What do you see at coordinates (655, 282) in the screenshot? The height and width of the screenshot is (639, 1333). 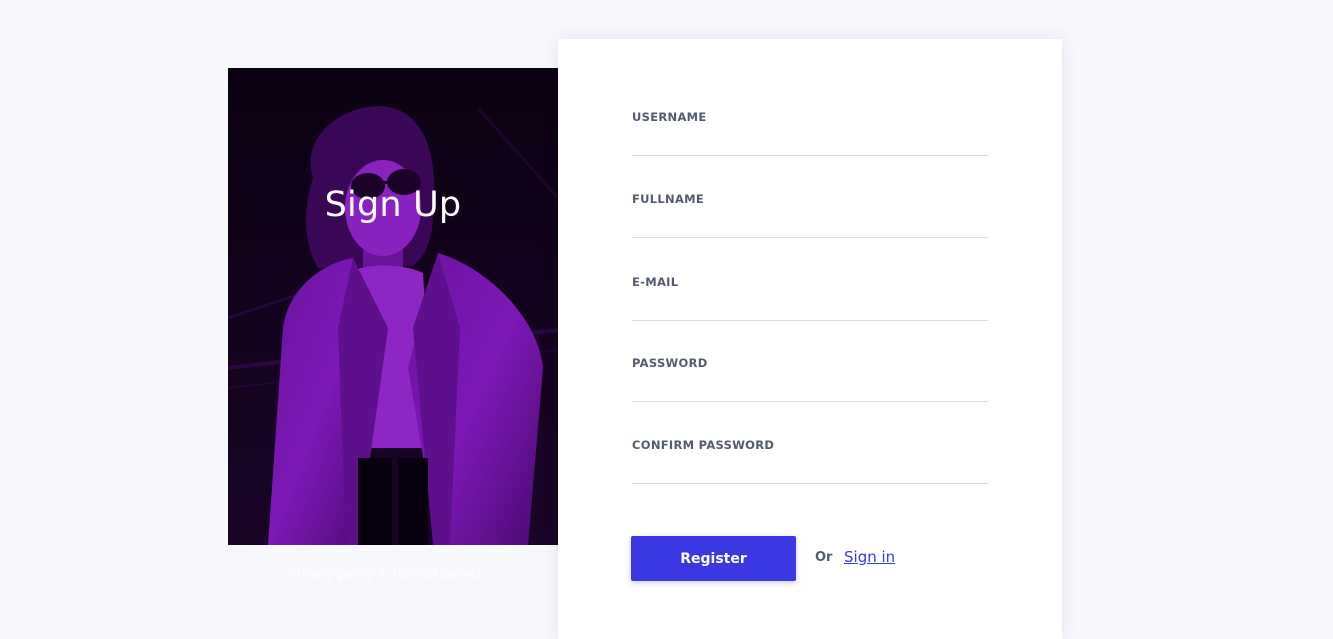 I see `email-label: E-MAIL` at bounding box center [655, 282].